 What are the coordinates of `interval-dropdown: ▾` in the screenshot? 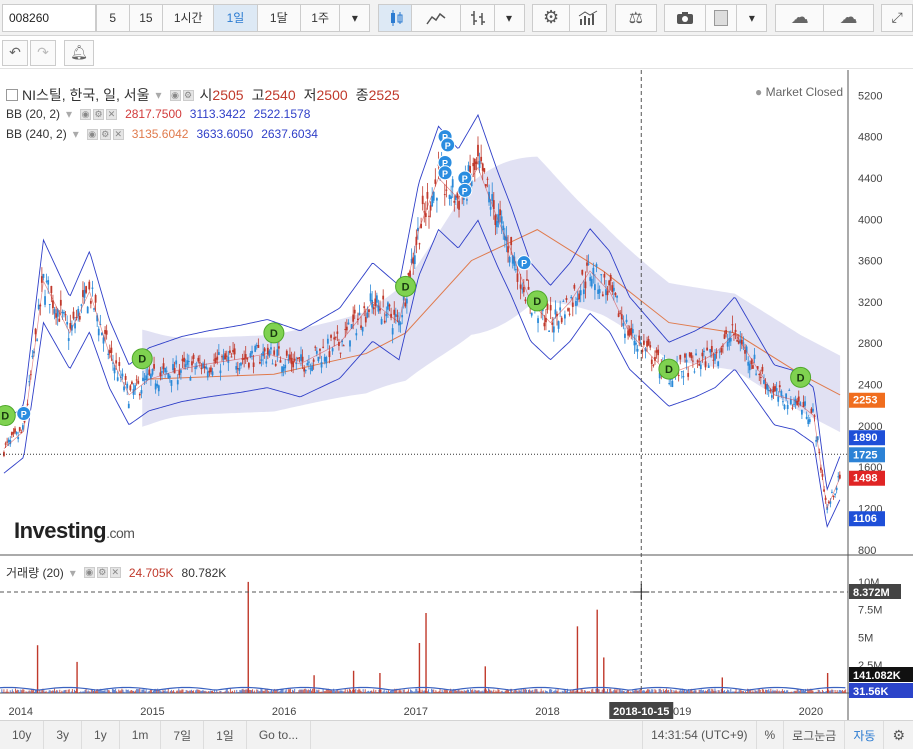 It's located at (355, 17).